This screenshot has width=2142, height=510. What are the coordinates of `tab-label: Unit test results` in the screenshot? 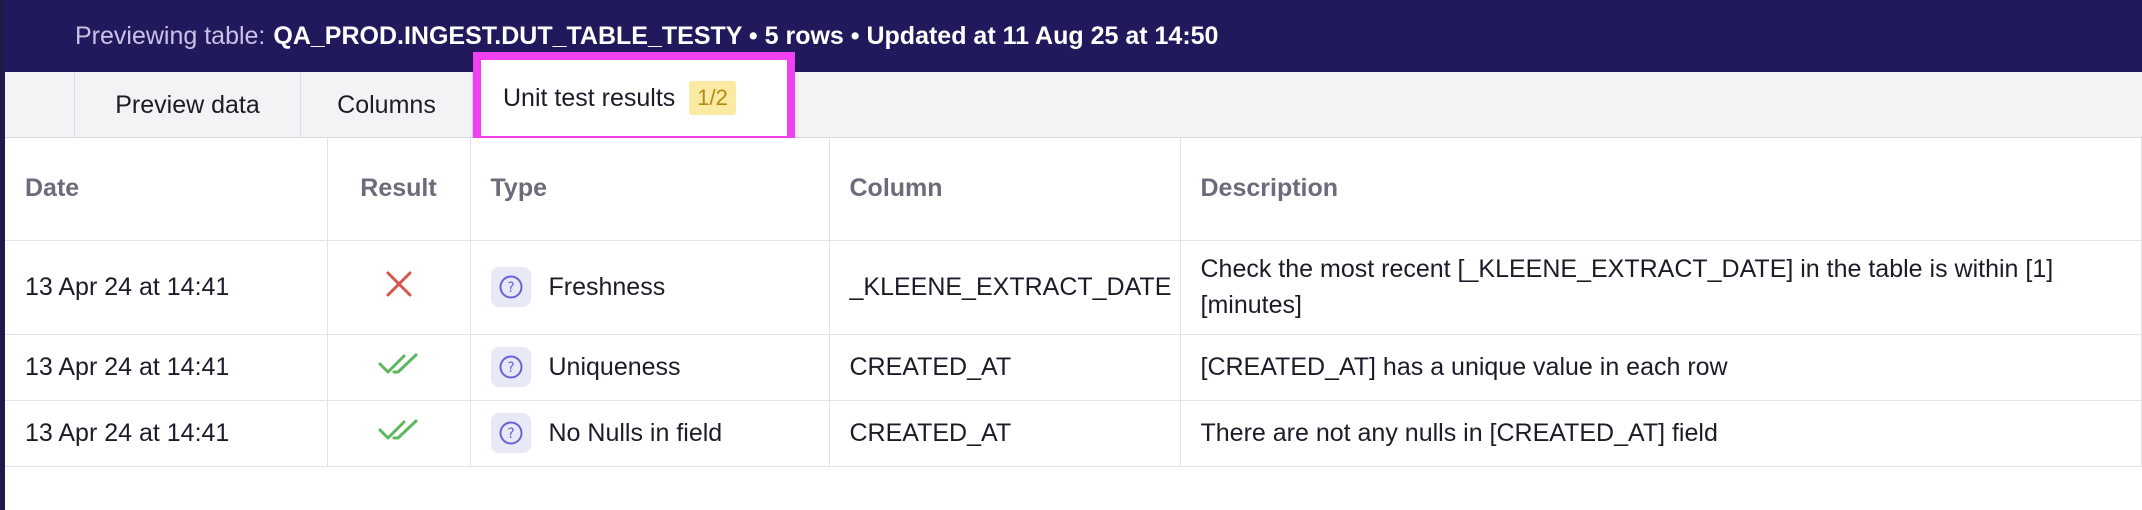 It's located at (589, 97).